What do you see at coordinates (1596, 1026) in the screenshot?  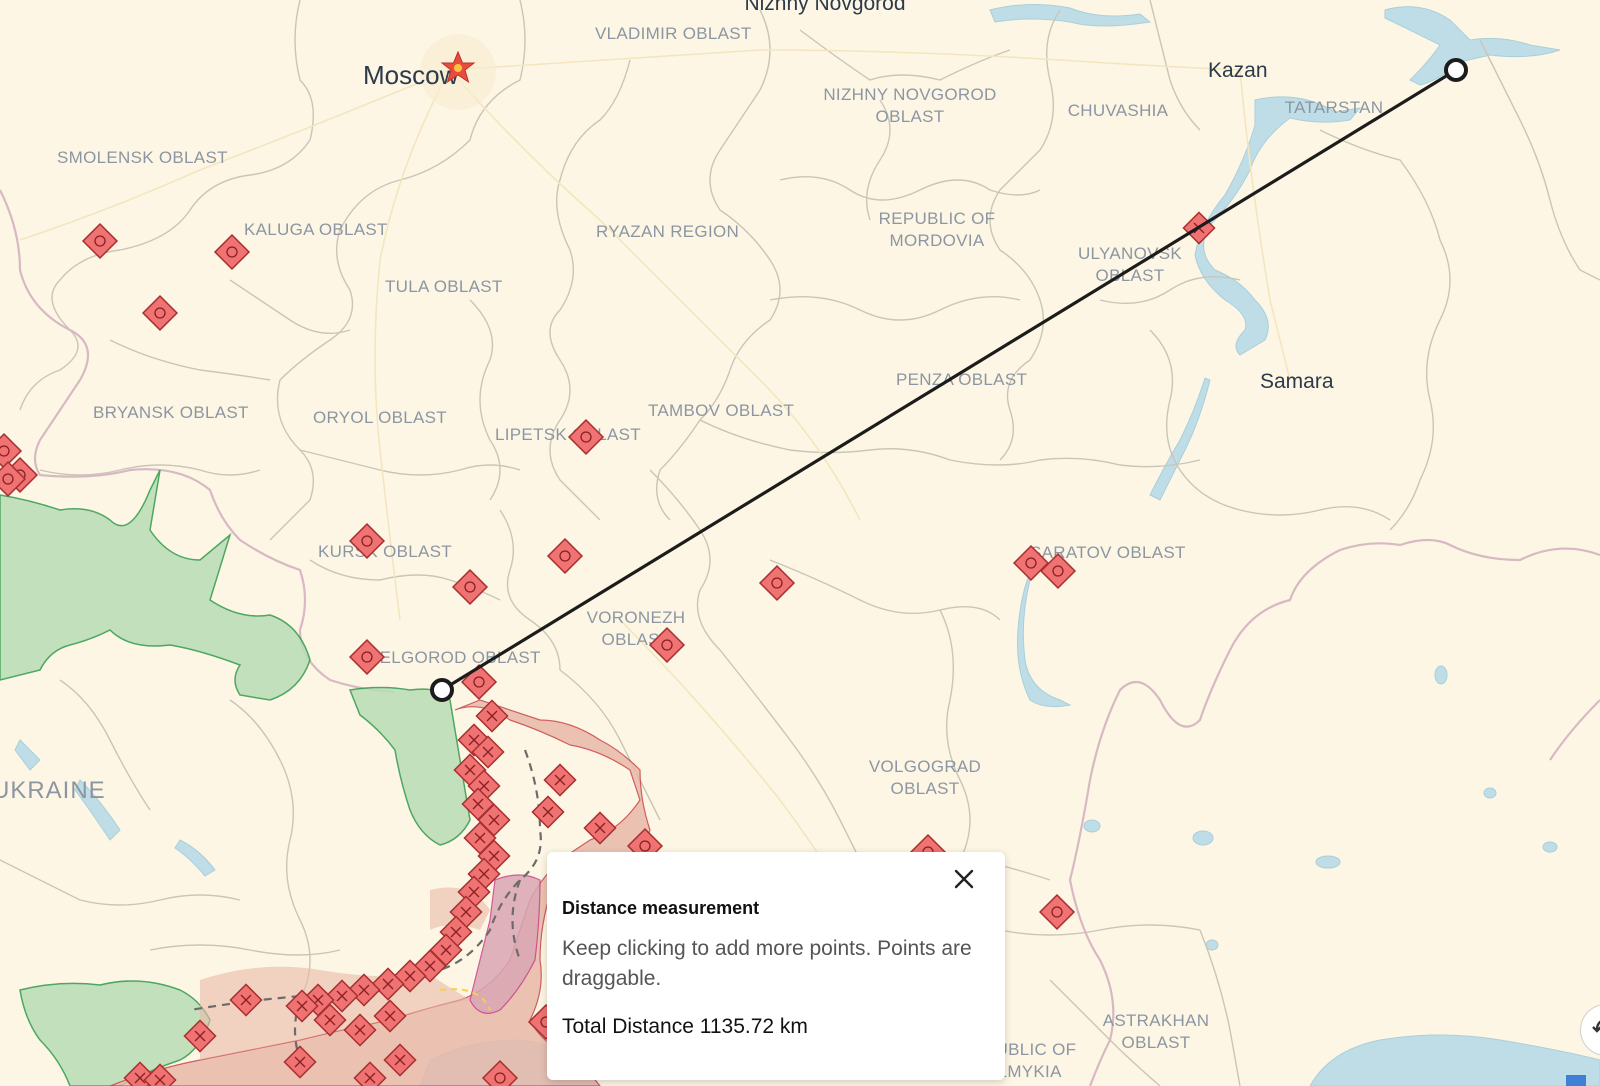 I see `refresh-icon` at bounding box center [1596, 1026].